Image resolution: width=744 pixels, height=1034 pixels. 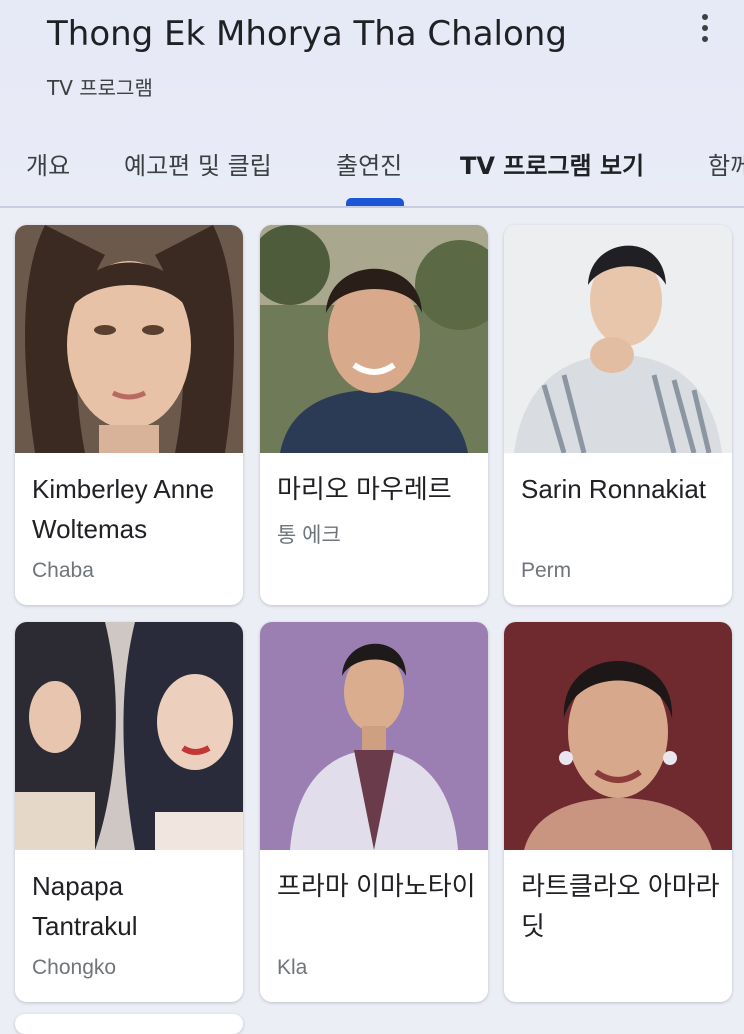 What do you see at coordinates (375, 202) in the screenshot?
I see `selected-tab-indicator` at bounding box center [375, 202].